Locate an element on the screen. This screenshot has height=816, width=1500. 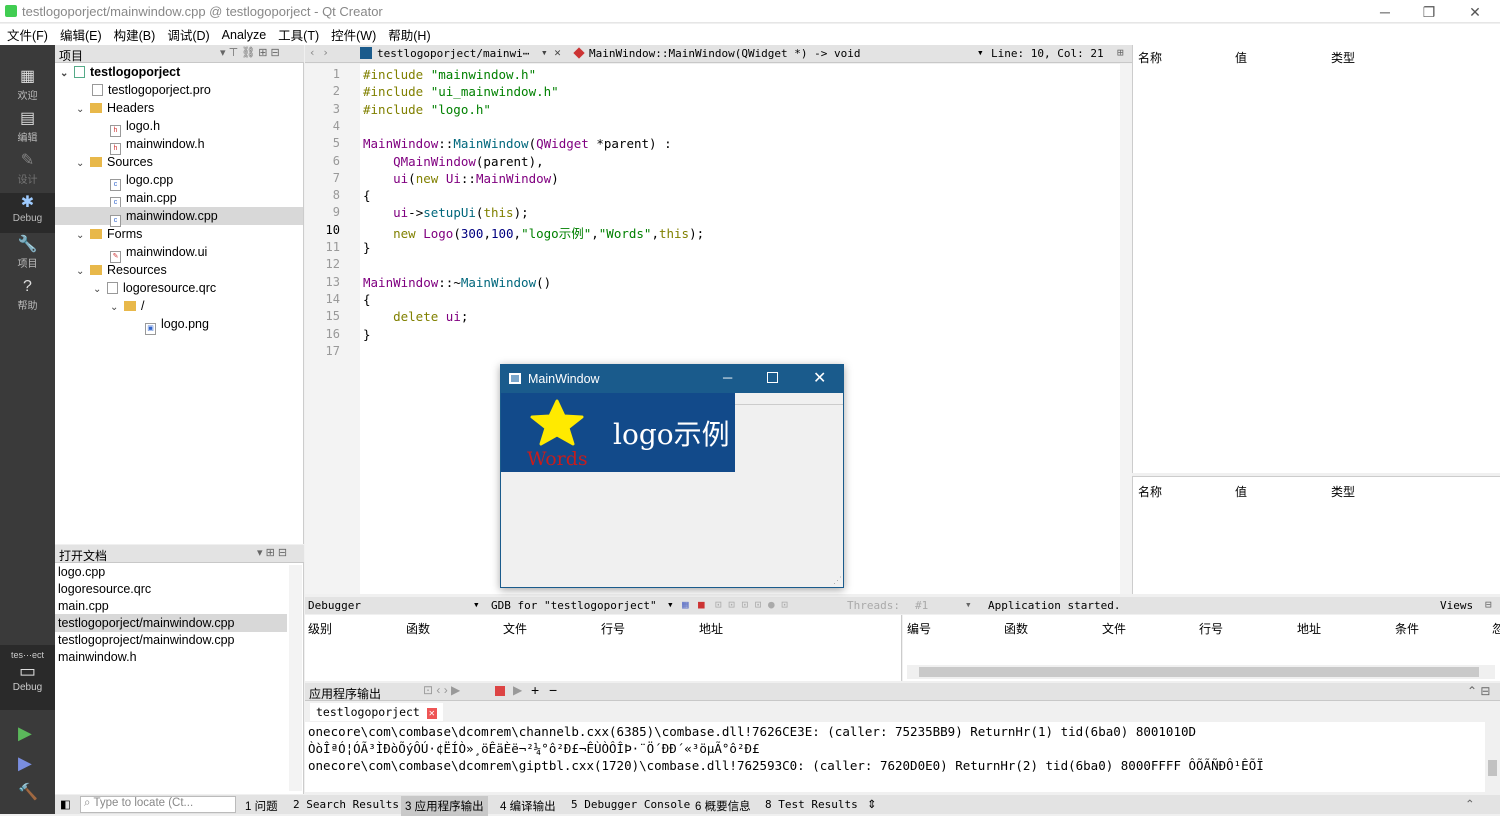
sidebar-toggle-icon: ◧ is located at coordinates (65, 804).